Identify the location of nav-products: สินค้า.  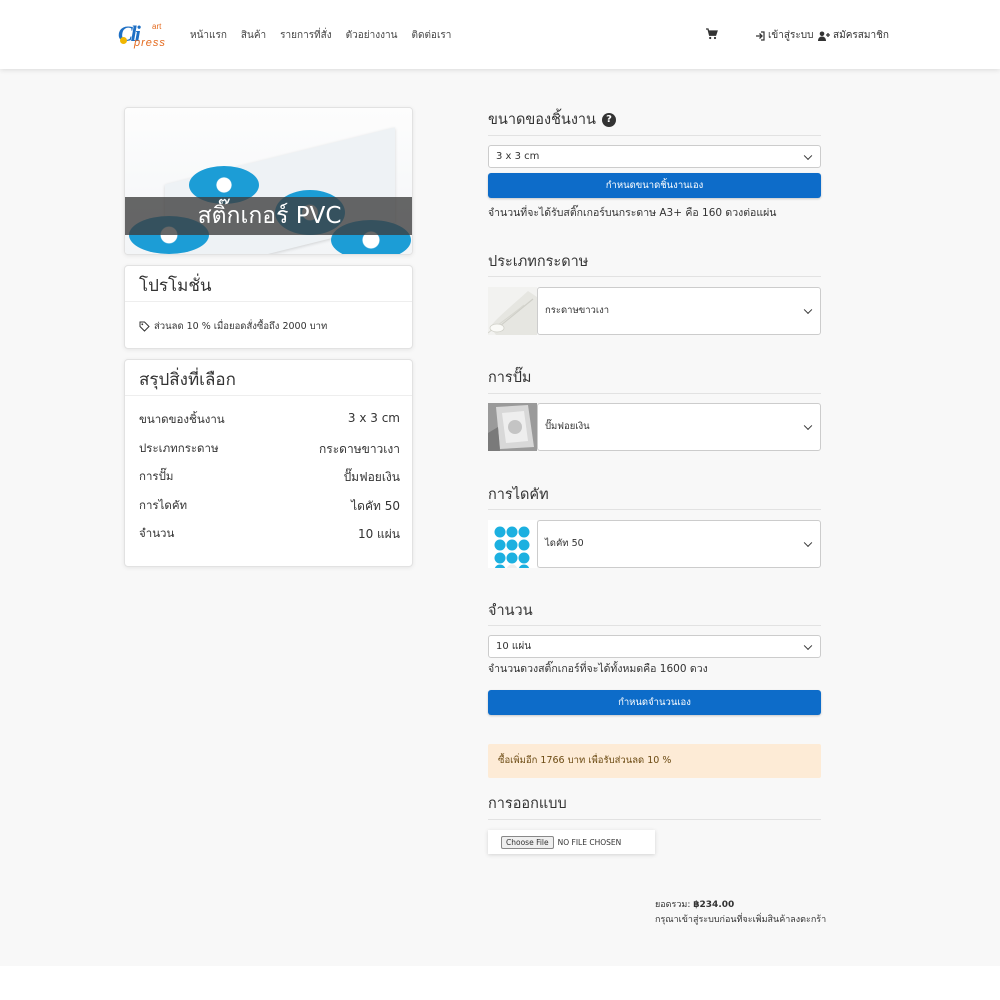
(253, 35).